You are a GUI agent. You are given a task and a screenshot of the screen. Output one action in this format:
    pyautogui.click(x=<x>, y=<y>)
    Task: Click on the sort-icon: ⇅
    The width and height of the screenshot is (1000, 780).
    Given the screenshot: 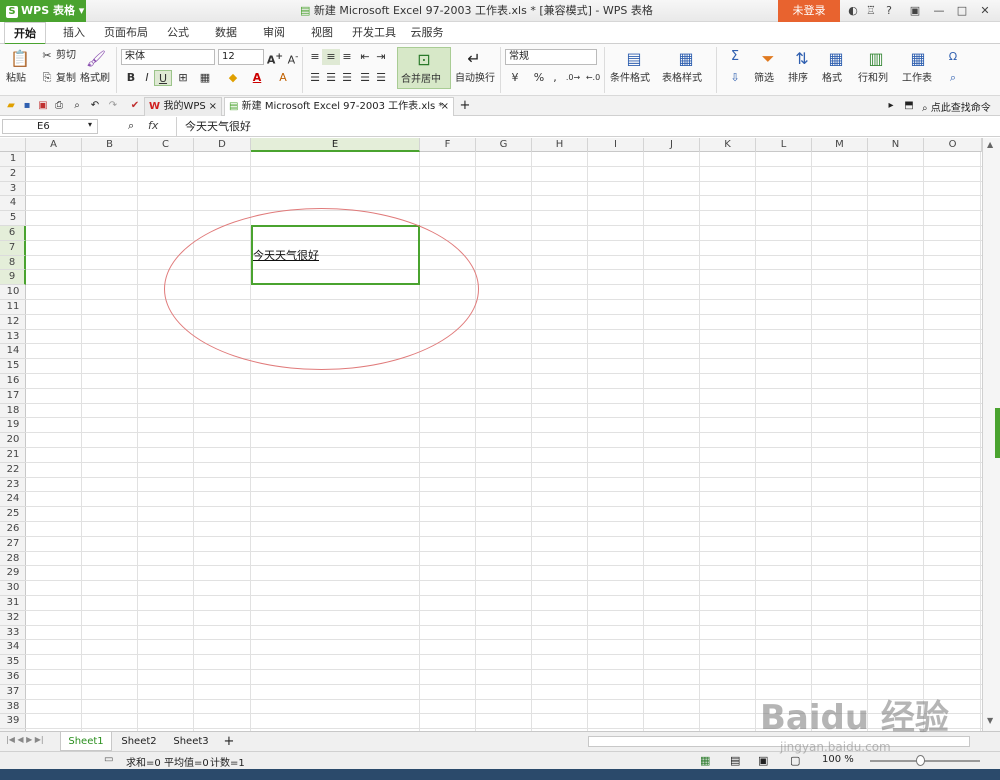 What is the action you would take?
    pyautogui.click(x=802, y=59)
    